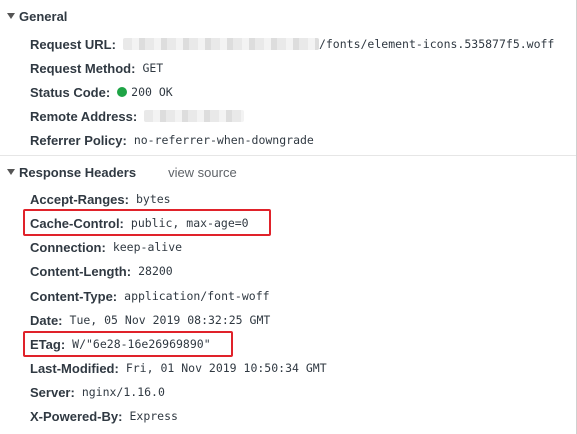 This screenshot has height=434, width=577. What do you see at coordinates (223, 140) in the screenshot?
I see `header-value: no-referrer-when-downgrade` at bounding box center [223, 140].